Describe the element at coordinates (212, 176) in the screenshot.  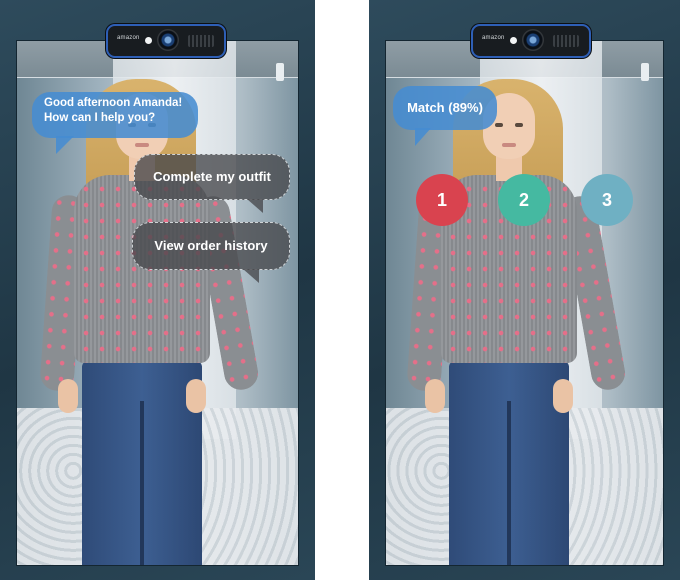
I see `complete-outfit-label: Complete my outfit` at that location.